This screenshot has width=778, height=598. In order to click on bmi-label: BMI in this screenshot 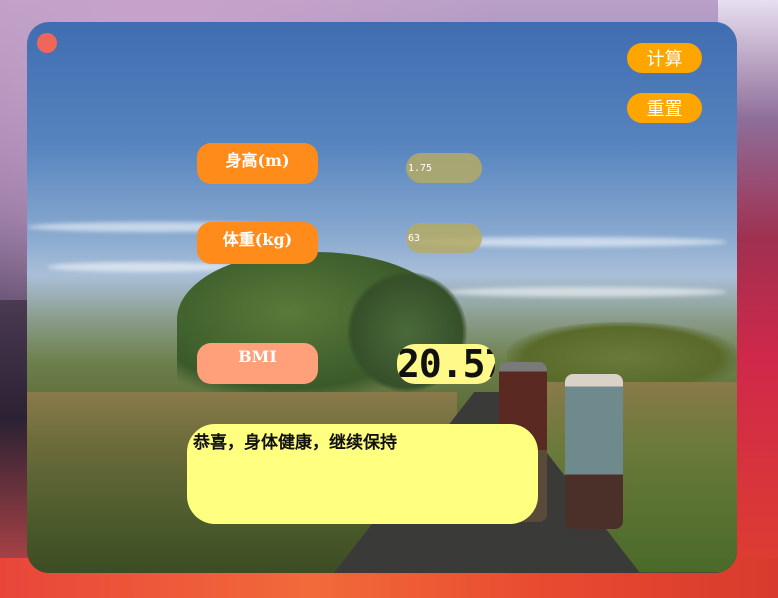, I will do `click(257, 363)`.